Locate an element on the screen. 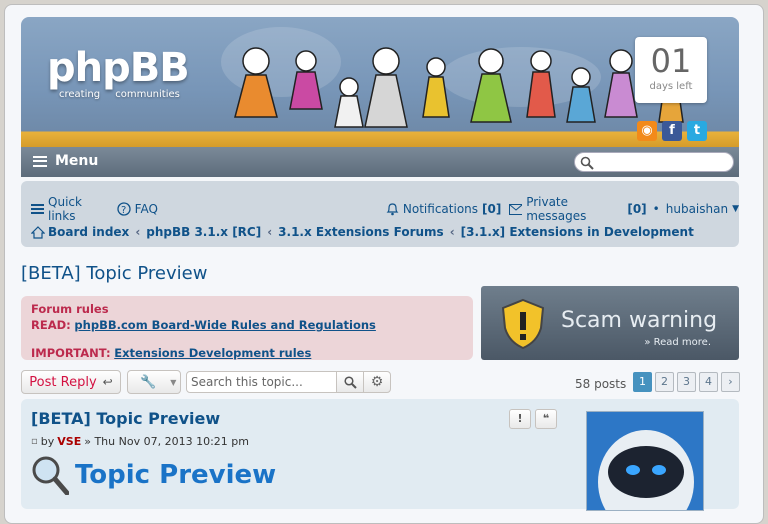 Image resolution: width=768 pixels, height=524 pixels. advanced-search-button: ⚙ is located at coordinates (377, 382).